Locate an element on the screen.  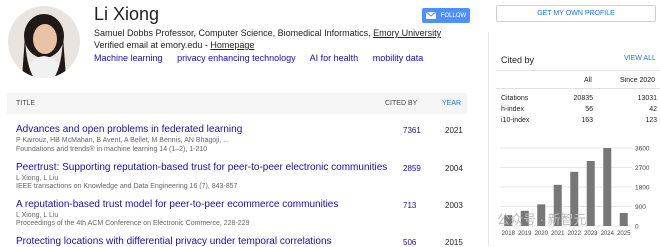
y-tick-label: 3600 is located at coordinates (642, 149).